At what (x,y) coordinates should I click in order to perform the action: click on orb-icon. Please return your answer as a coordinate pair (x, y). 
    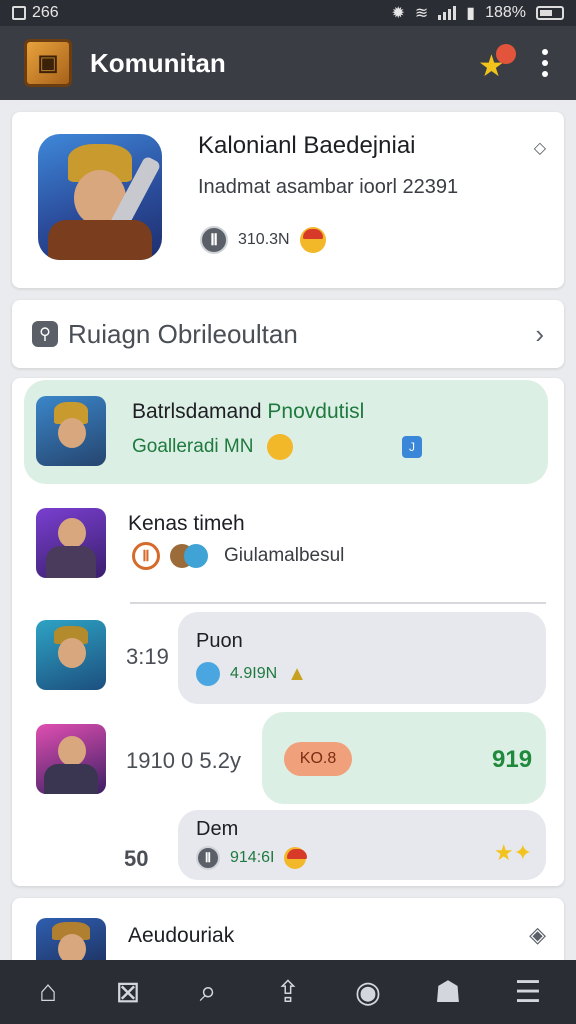
    Looking at the image, I should click on (208, 674).